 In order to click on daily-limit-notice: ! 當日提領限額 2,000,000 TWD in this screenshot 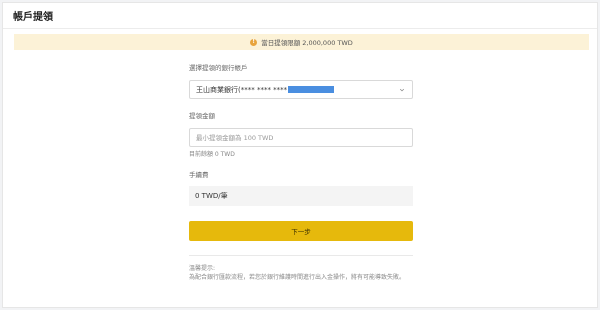, I will do `click(301, 42)`.